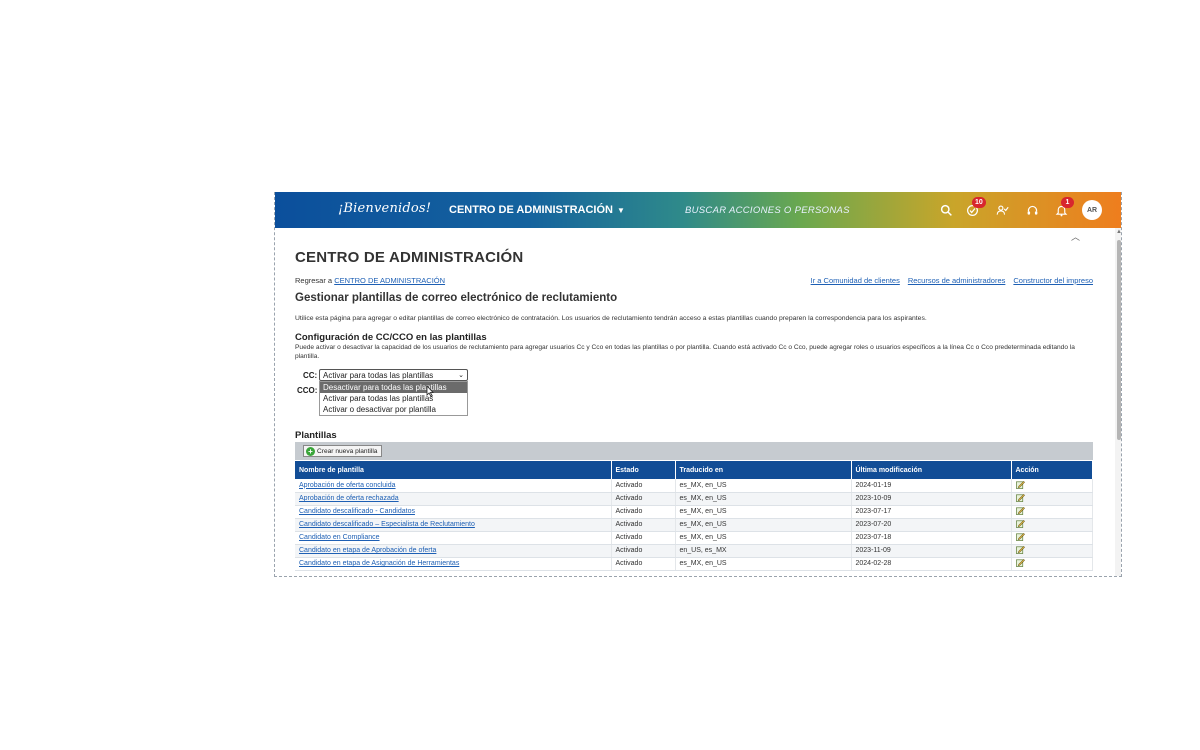  Describe the element at coordinates (531, 210) in the screenshot. I see `app-menu-label: CENTRO DE ADMINISTRACIÓN` at that location.